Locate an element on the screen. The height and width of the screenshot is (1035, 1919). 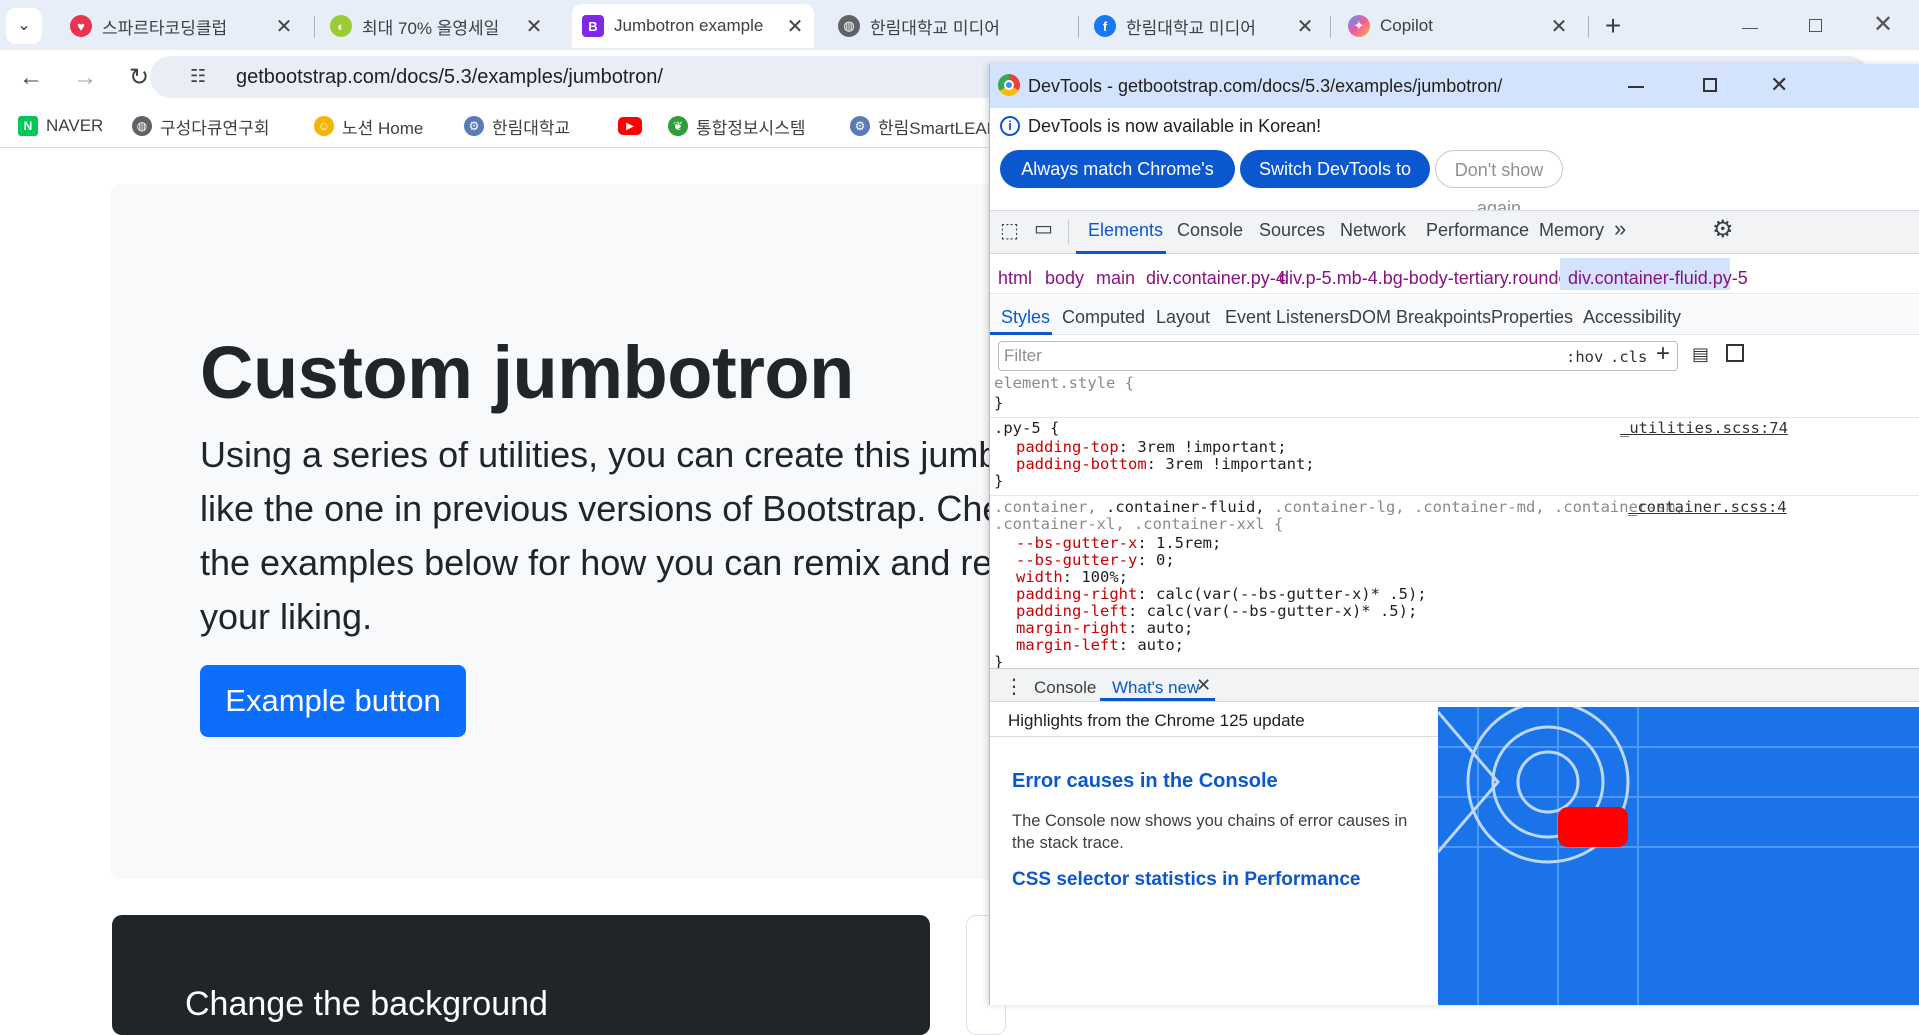
drawer-active-underline is located at coordinates (1157, 699).